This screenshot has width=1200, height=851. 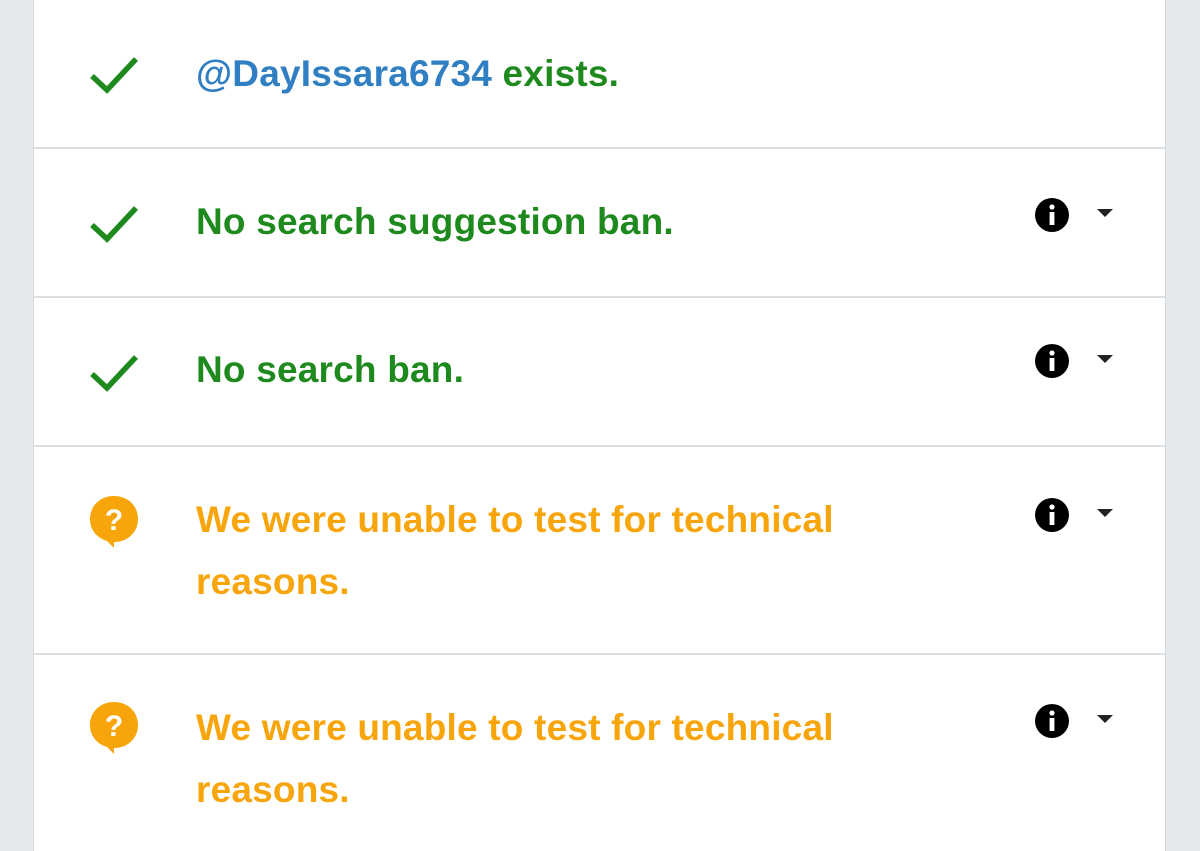 What do you see at coordinates (330, 369) in the screenshot?
I see `result-message: No search ban.` at bounding box center [330, 369].